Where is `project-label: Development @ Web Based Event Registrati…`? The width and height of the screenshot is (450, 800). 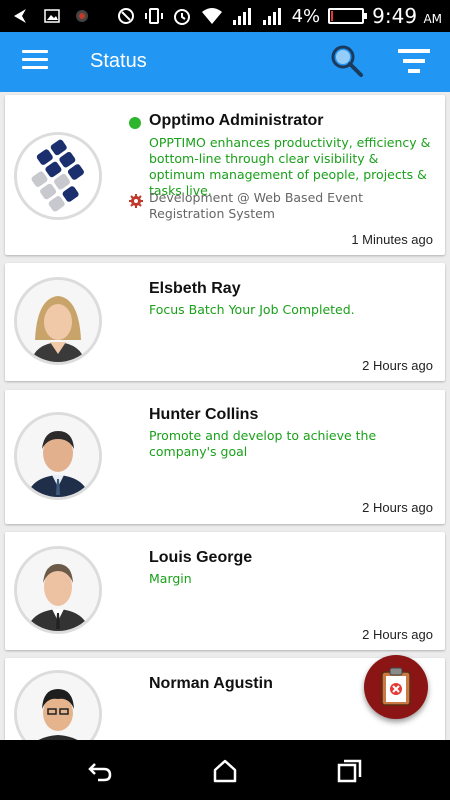
project-label: Development @ Web Based Event Registrati… is located at coordinates (256, 205).